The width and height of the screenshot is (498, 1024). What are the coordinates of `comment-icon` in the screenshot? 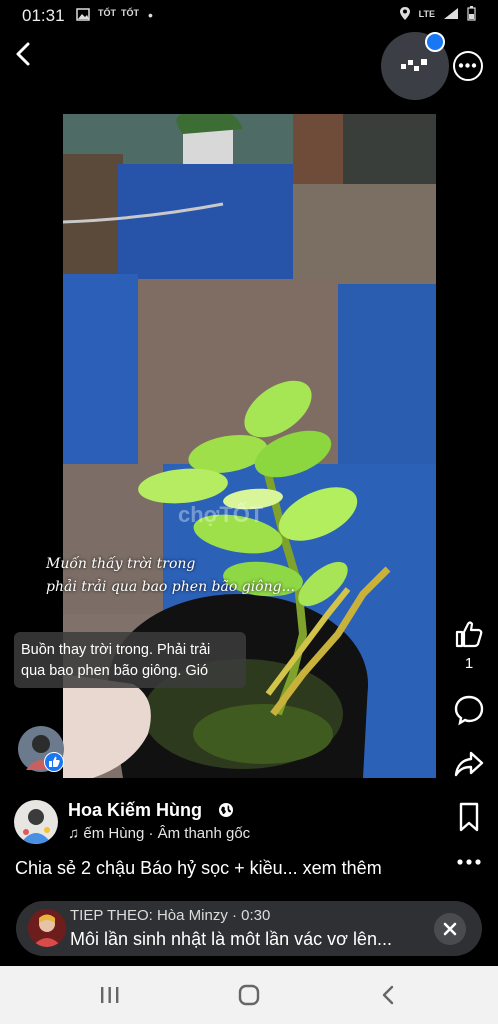 It's located at (469, 710).